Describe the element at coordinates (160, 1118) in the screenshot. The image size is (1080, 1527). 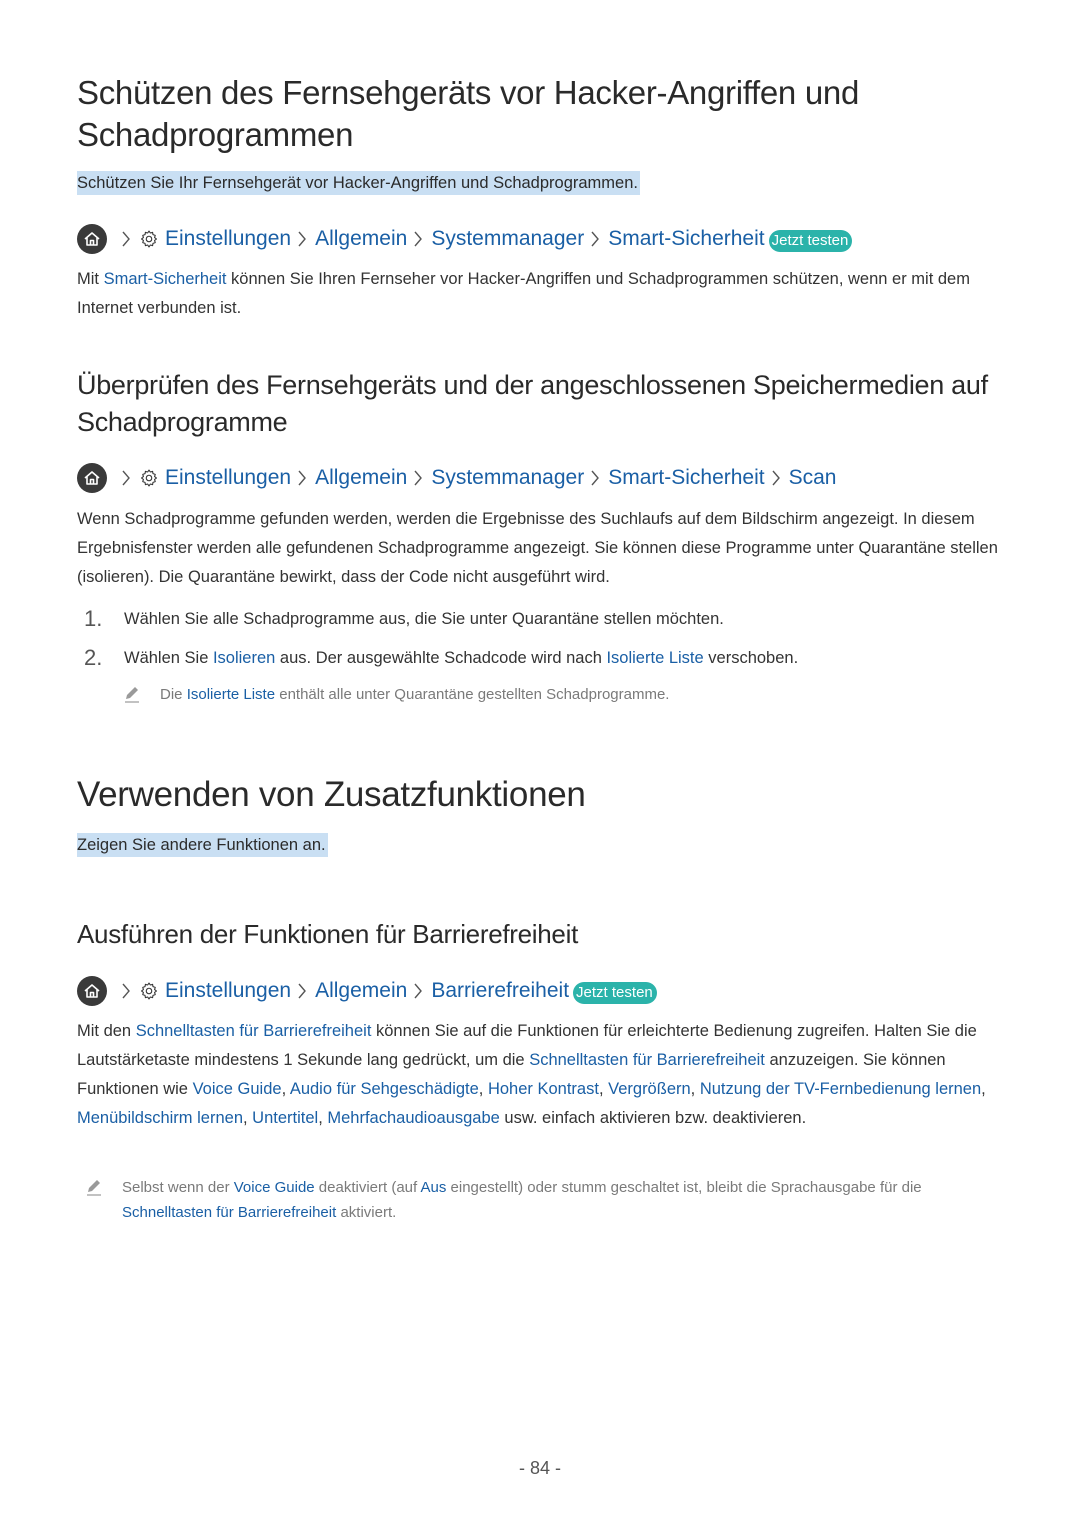
I see `link-learn-menu: Menübildschirm lernen` at that location.